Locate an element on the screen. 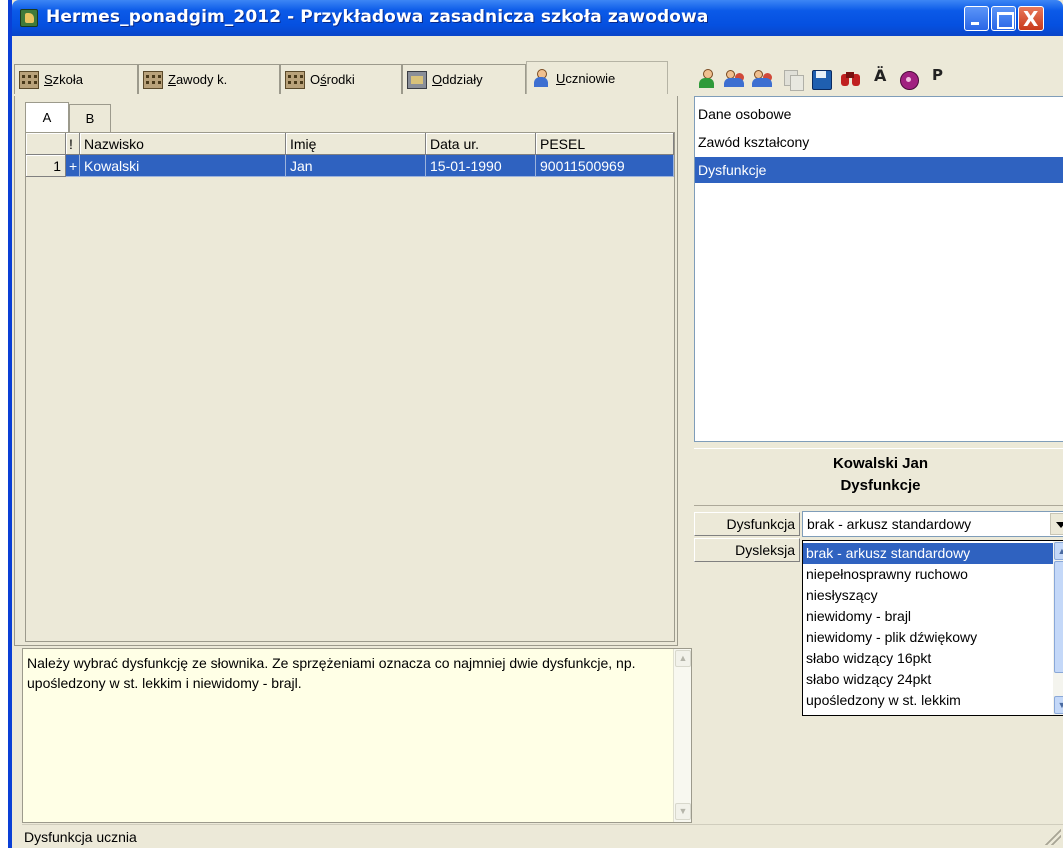 The height and width of the screenshot is (848, 1063). section-title: Dysfunkcje is located at coordinates (880, 485).